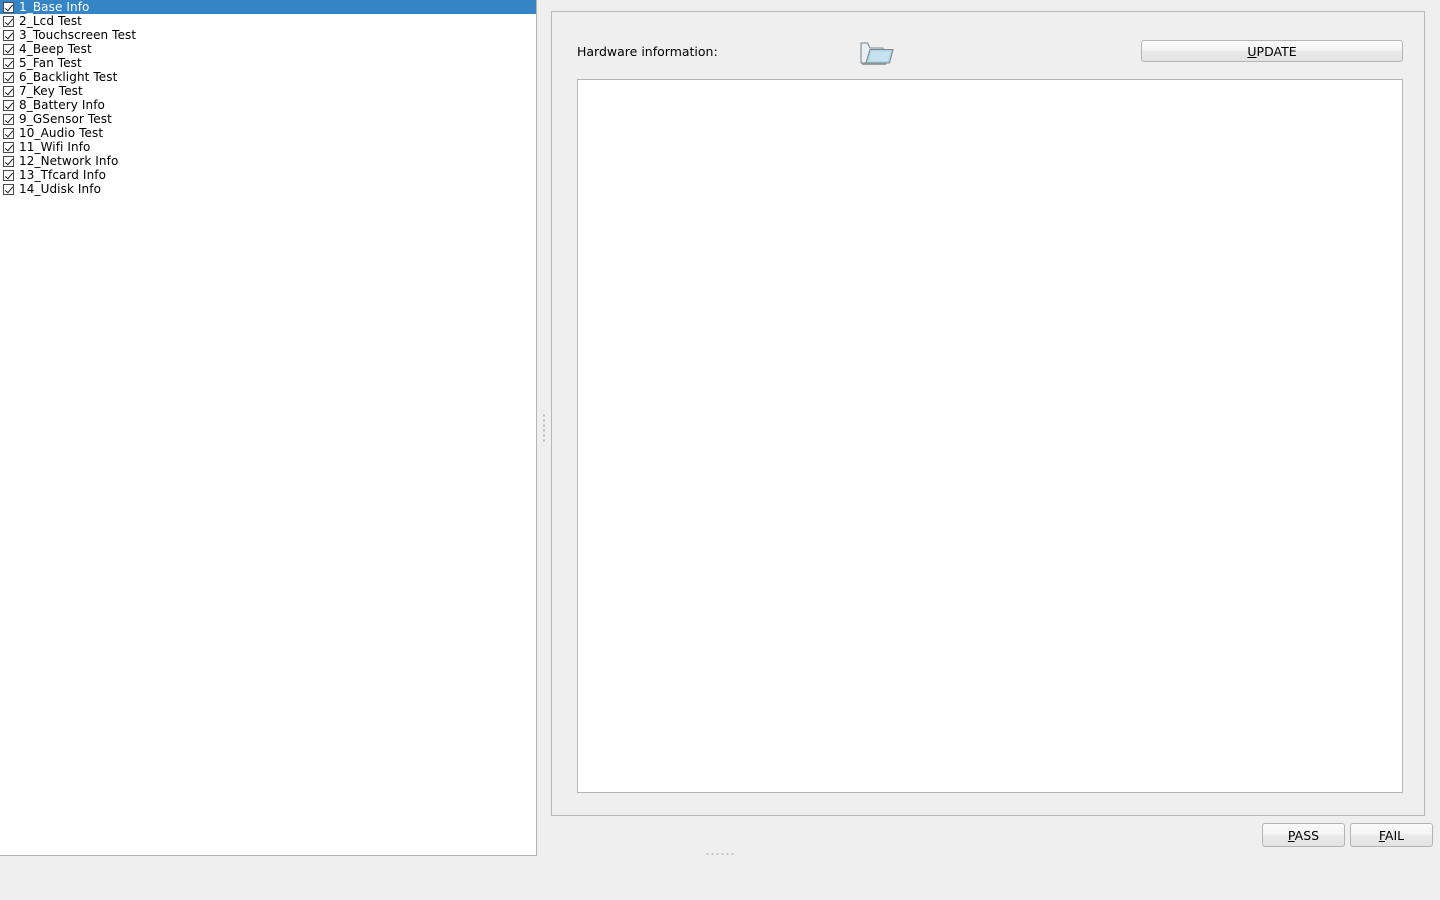 The width and height of the screenshot is (1440, 900). I want to click on fail-button: FAIL, so click(1391, 835).